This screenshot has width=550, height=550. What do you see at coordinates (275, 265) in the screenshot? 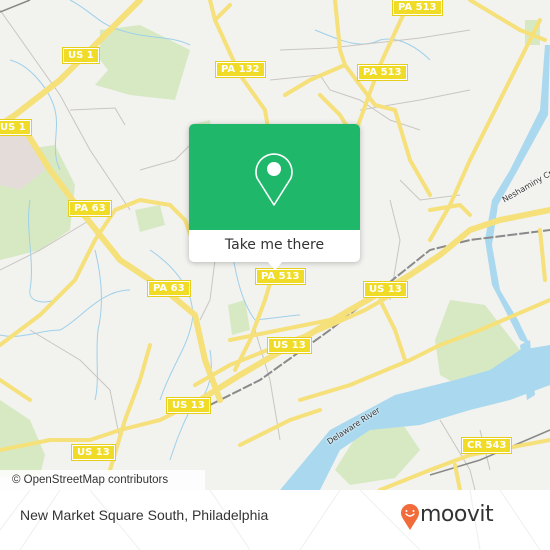
I see `popup-pointer` at bounding box center [275, 265].